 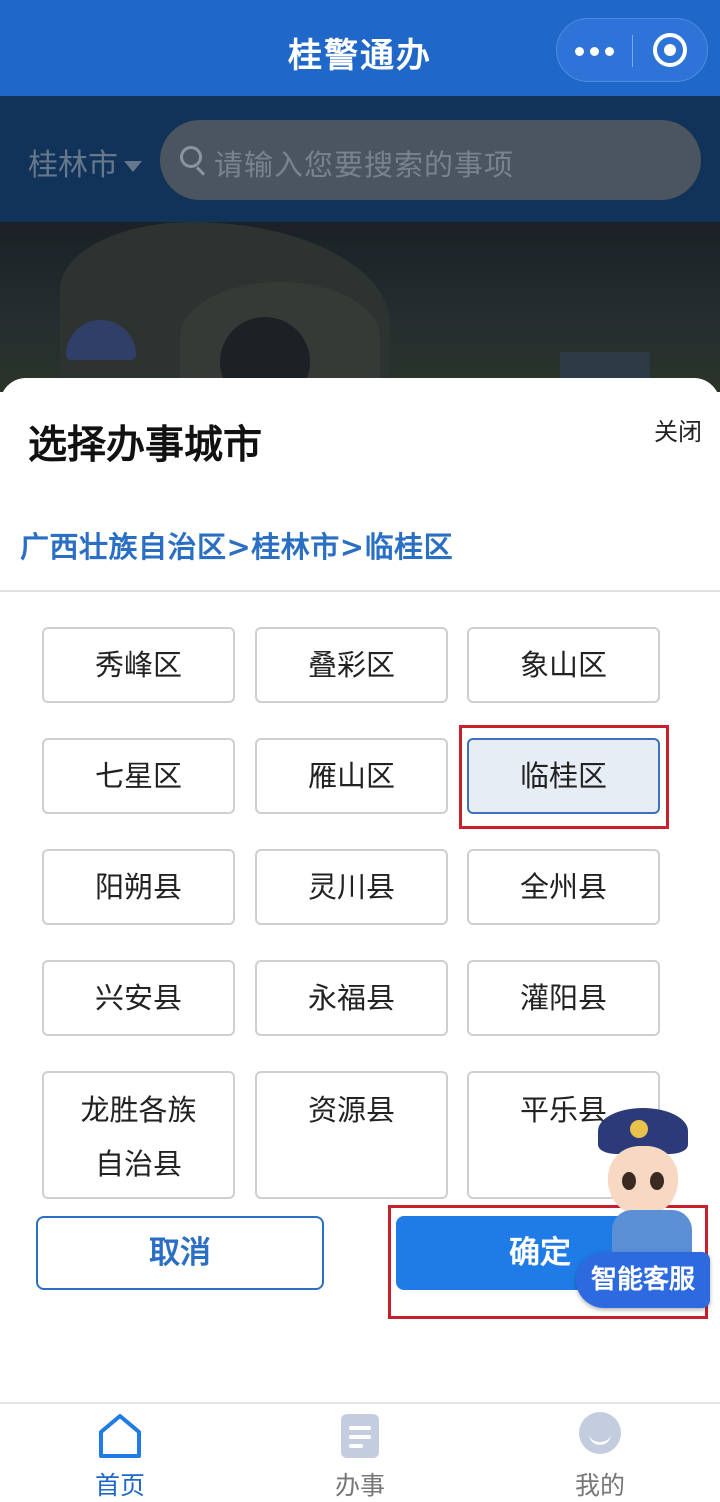 I want to click on sheet-title: 选择办事城市, so click(x=145, y=445).